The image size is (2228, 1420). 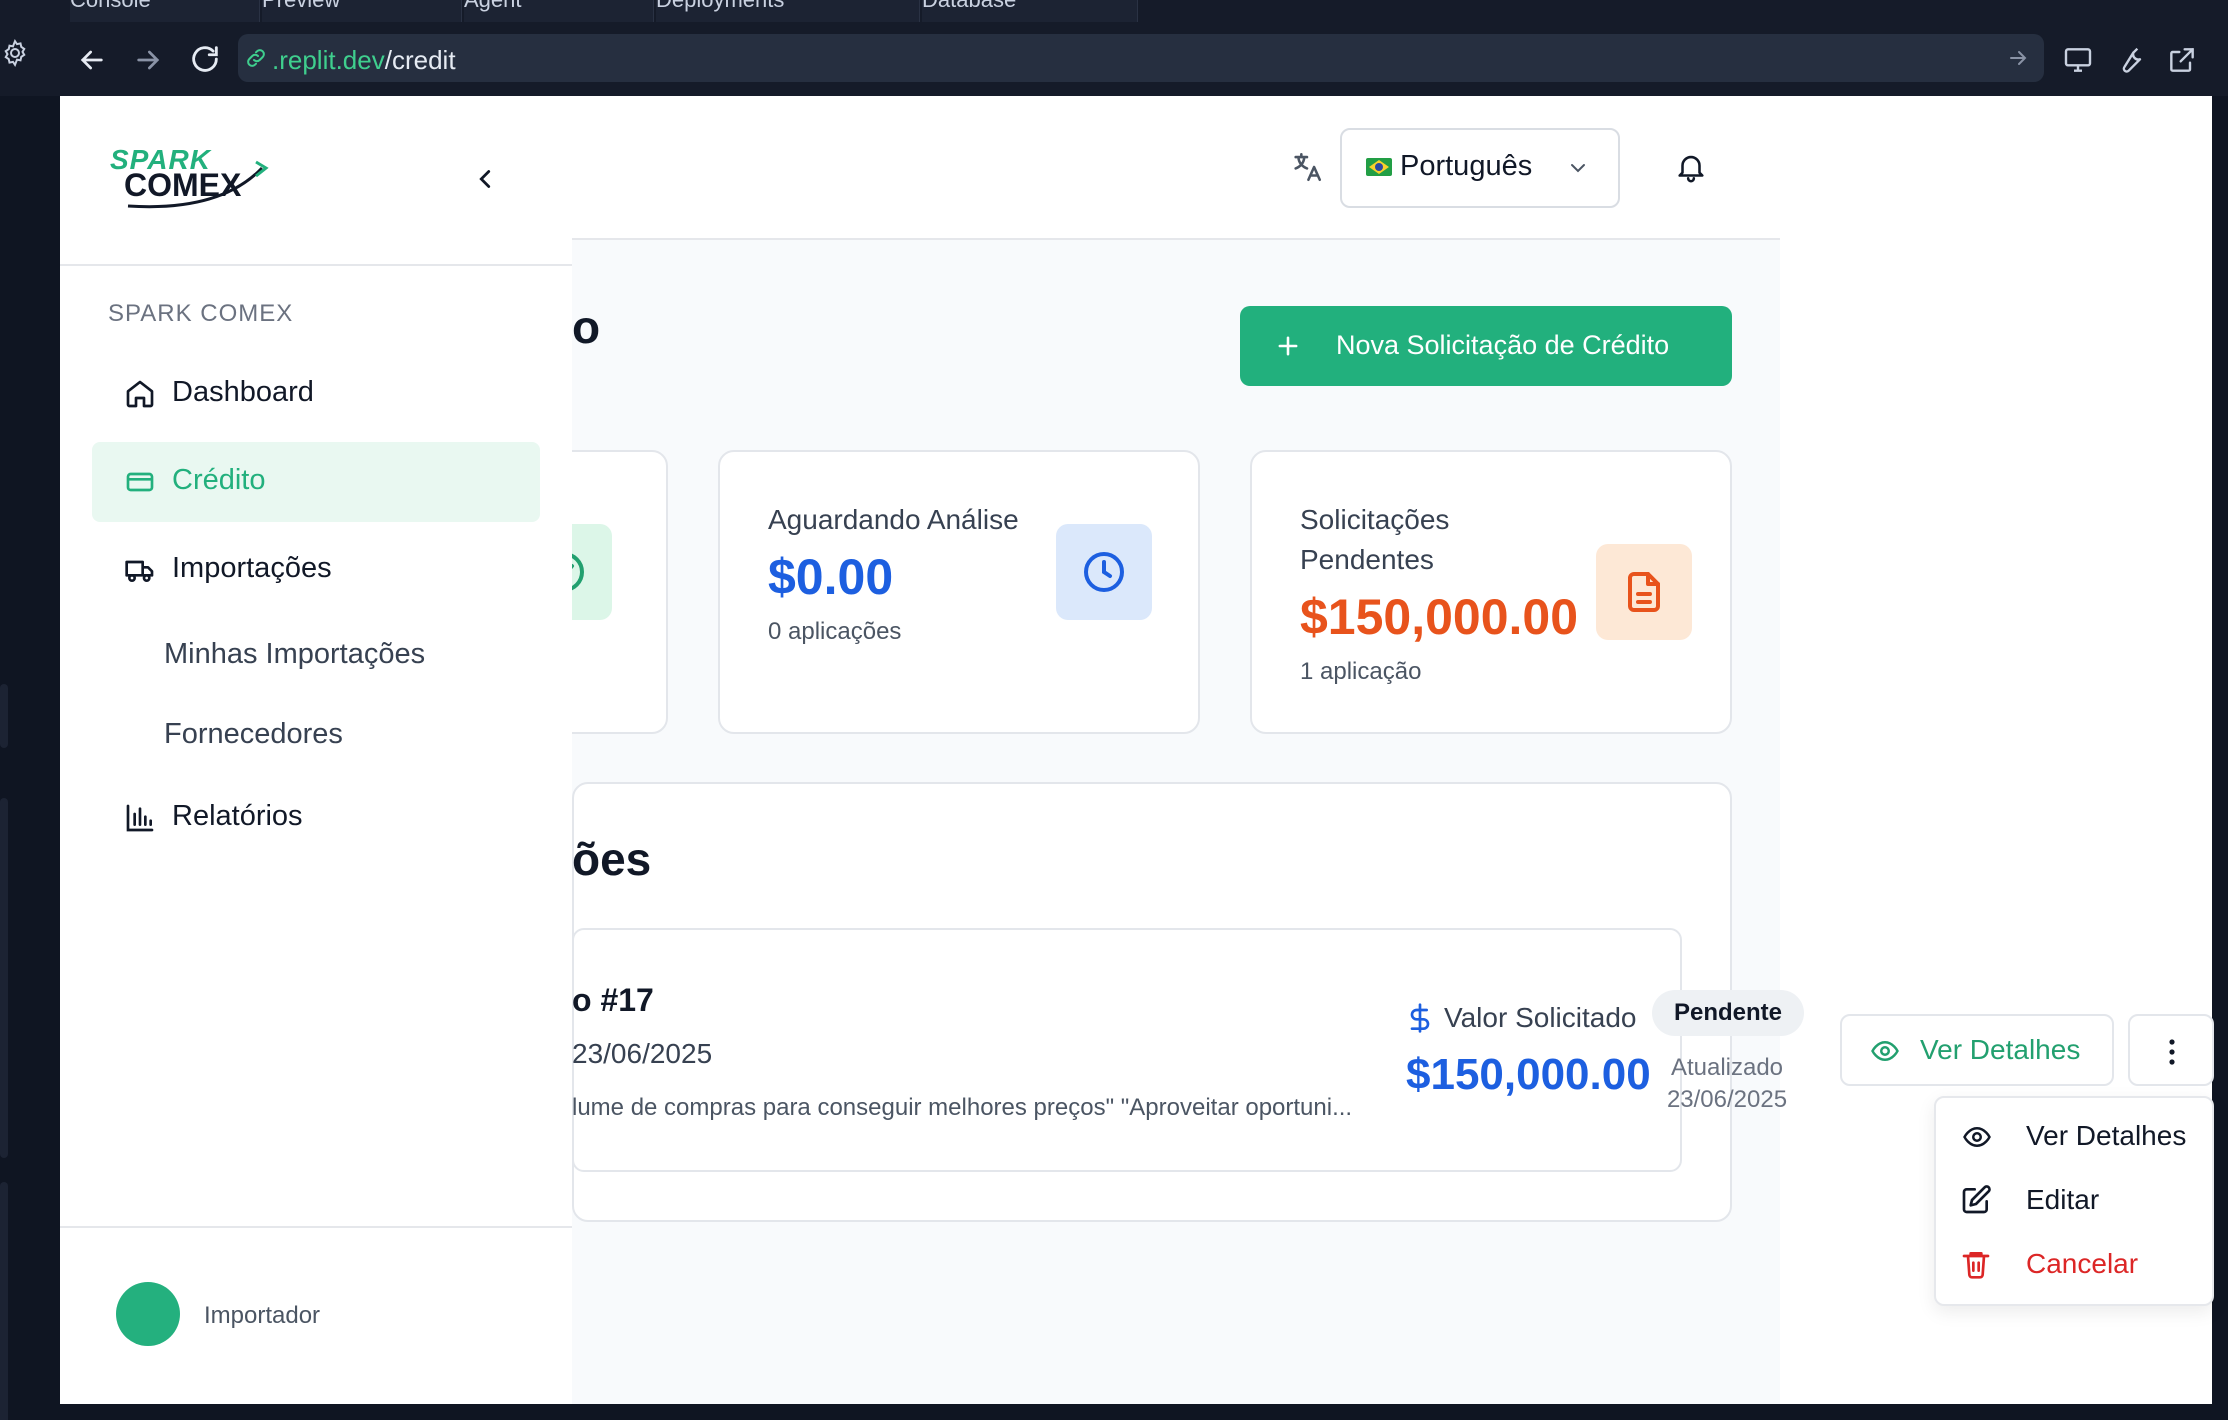 What do you see at coordinates (586, 327) in the screenshot?
I see `page-title: o` at bounding box center [586, 327].